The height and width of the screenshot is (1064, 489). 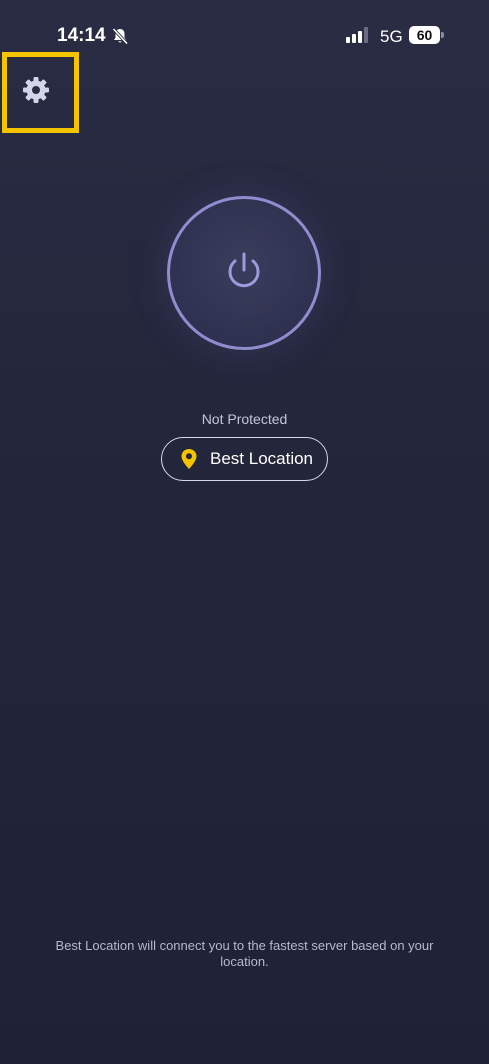 What do you see at coordinates (442, 35) in the screenshot?
I see `battery-tip` at bounding box center [442, 35].